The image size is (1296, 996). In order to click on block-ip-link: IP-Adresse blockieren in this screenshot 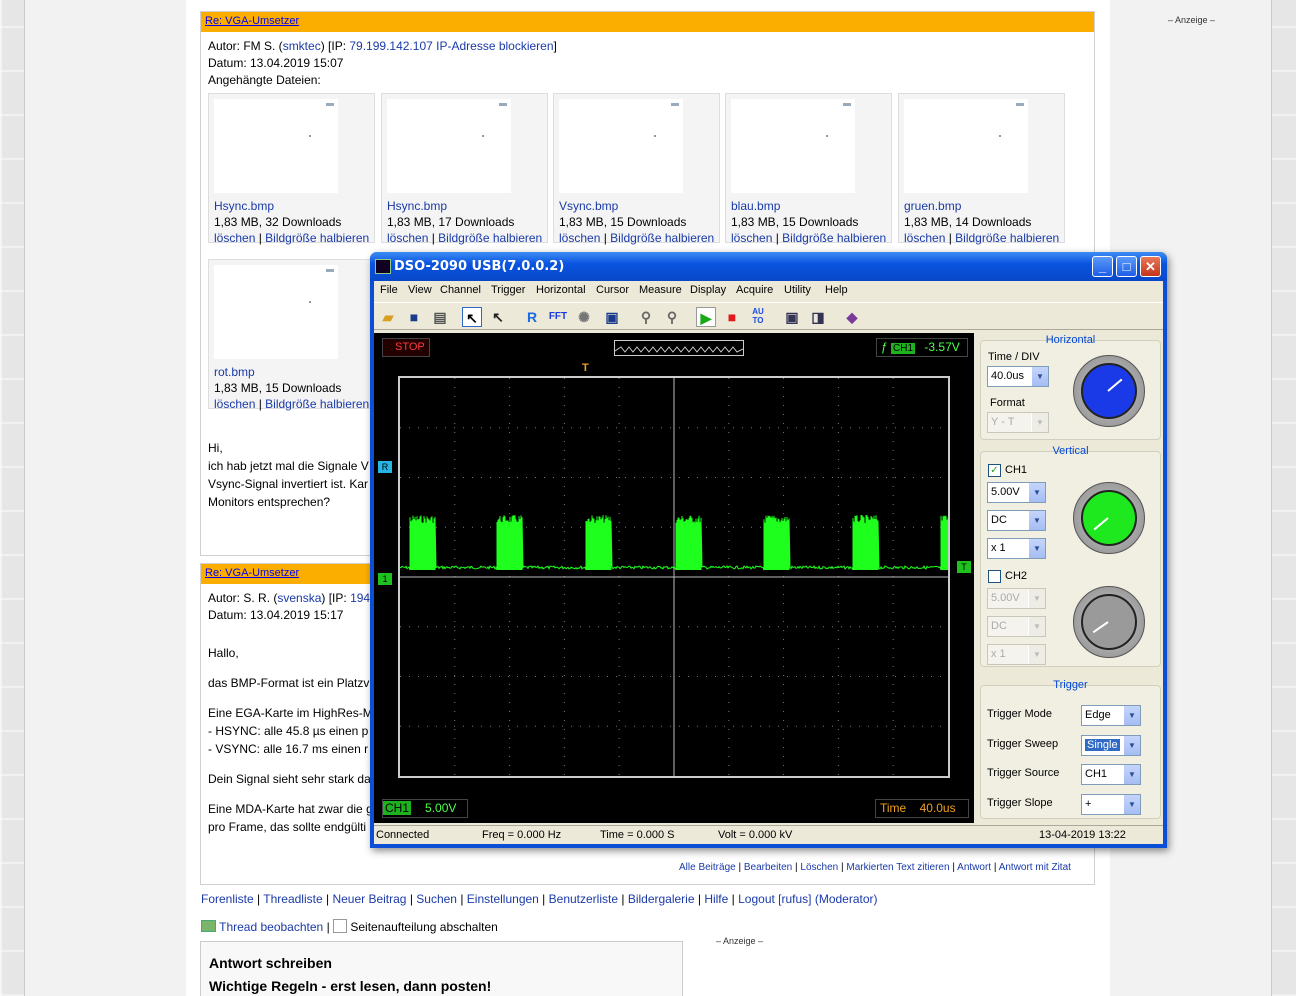, I will do `click(494, 46)`.